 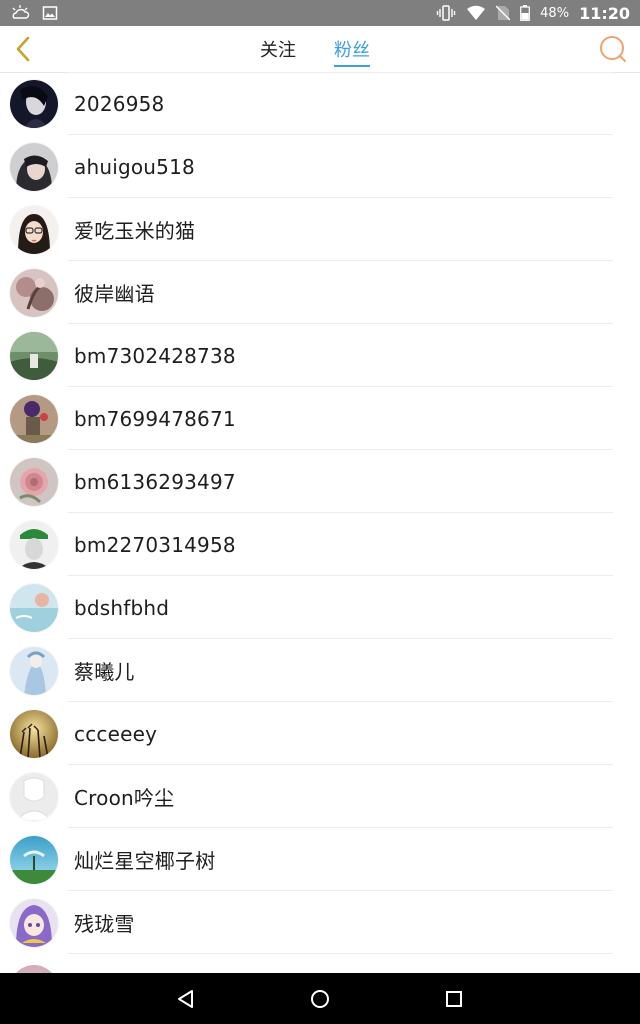 I want to click on list-item: bm6136293497, so click(x=320, y=481).